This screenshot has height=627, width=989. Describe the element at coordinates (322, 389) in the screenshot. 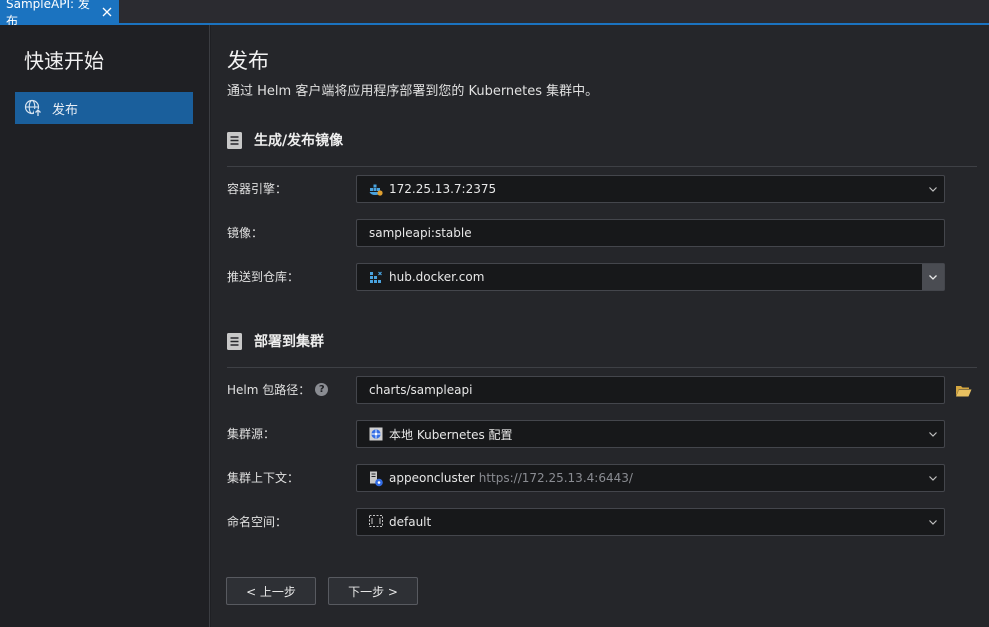

I see `help-icon: ?` at that location.